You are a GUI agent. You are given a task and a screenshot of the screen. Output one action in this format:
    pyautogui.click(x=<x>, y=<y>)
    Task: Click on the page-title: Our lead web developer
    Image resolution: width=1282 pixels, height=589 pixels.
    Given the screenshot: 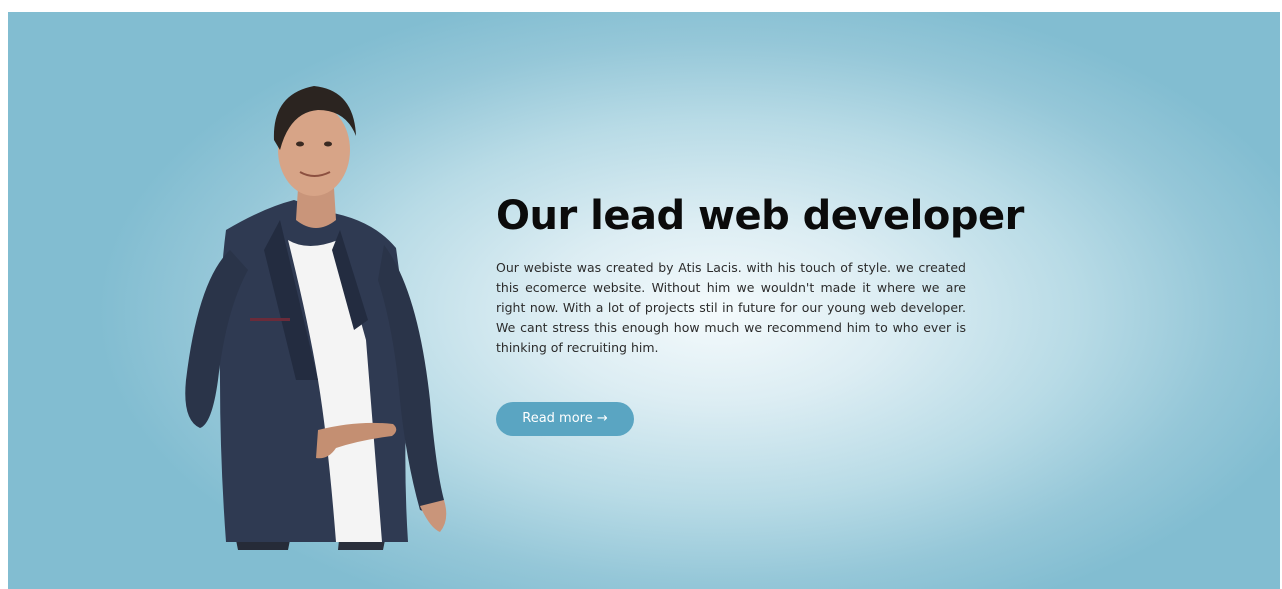 What is the action you would take?
    pyautogui.click(x=760, y=216)
    